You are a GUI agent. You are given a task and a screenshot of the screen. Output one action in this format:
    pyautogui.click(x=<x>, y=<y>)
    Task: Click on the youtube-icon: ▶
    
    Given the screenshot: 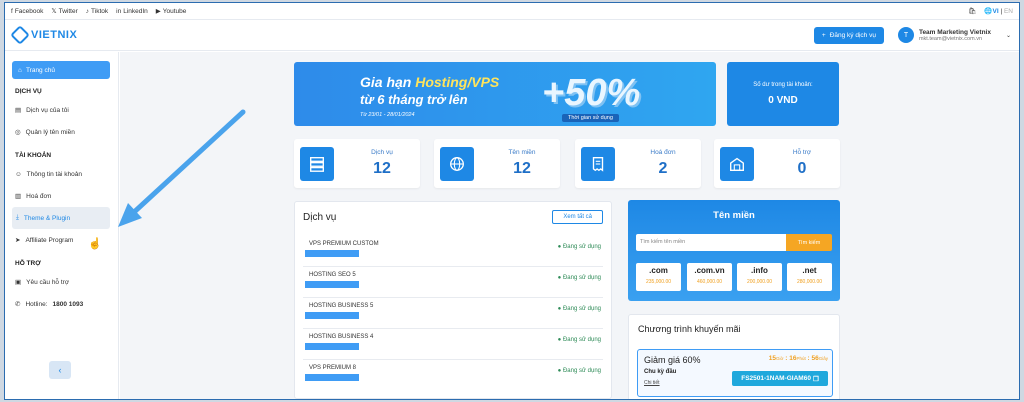 What is the action you would take?
    pyautogui.click(x=158, y=11)
    